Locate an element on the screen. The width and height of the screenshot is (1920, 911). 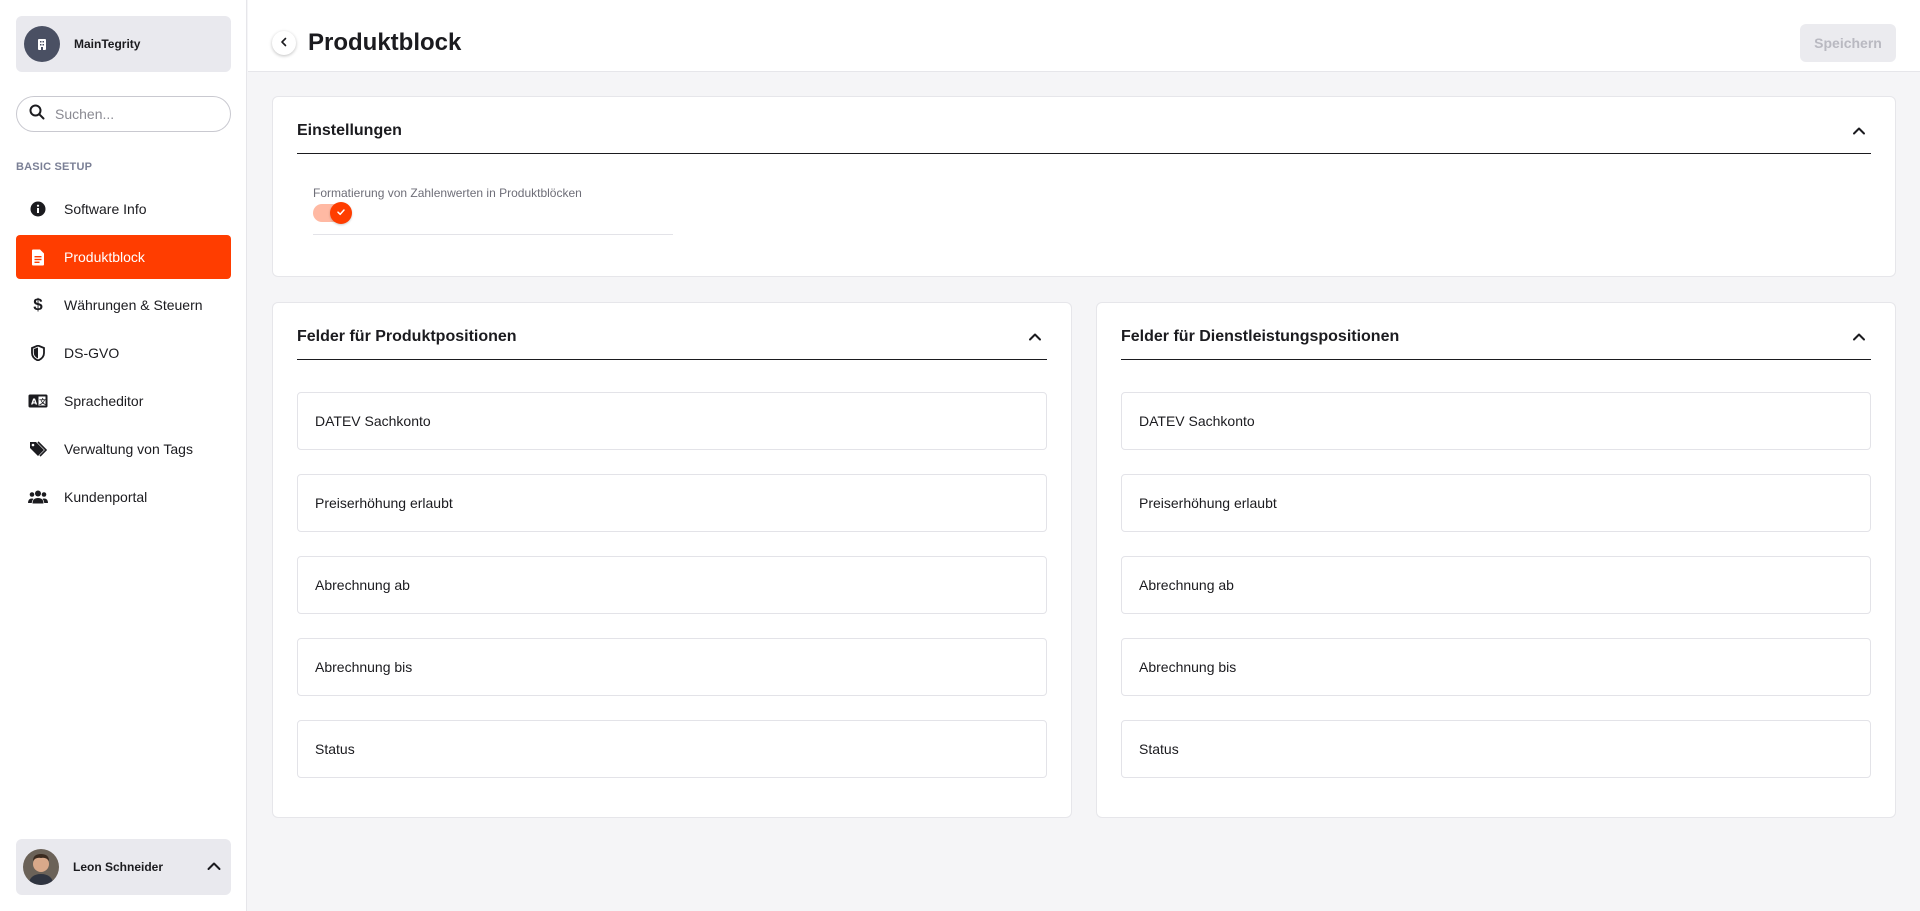
section-label-basic-setup: BASIC SETUP is located at coordinates (54, 167).